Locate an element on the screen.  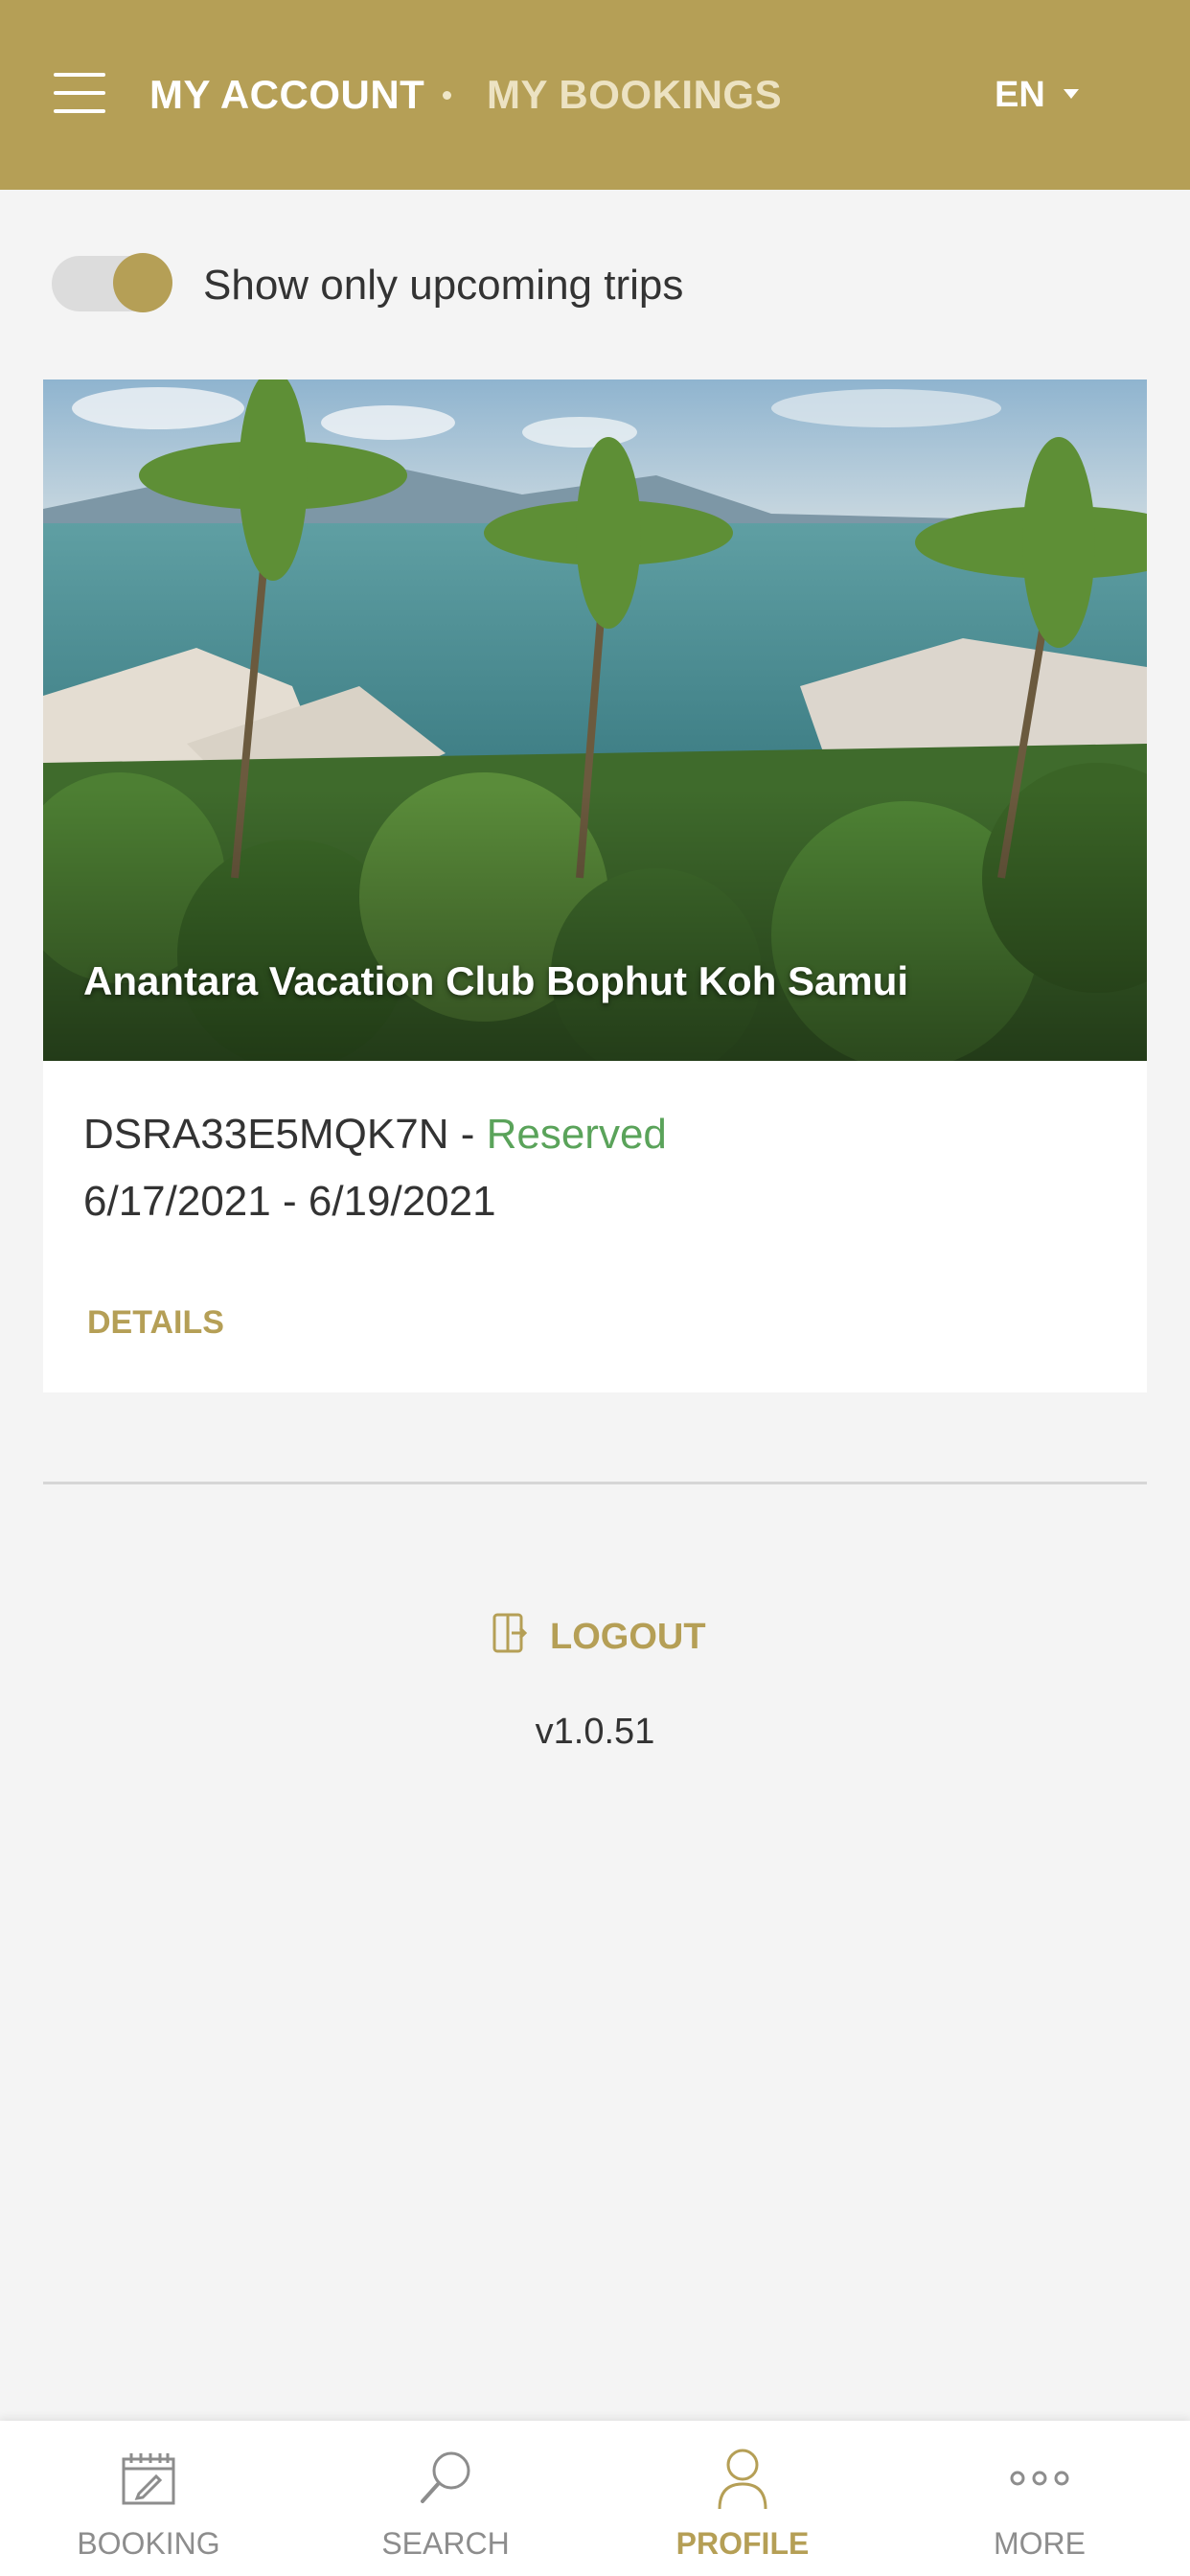
logout-label: LOGOUT is located at coordinates (628, 1637).